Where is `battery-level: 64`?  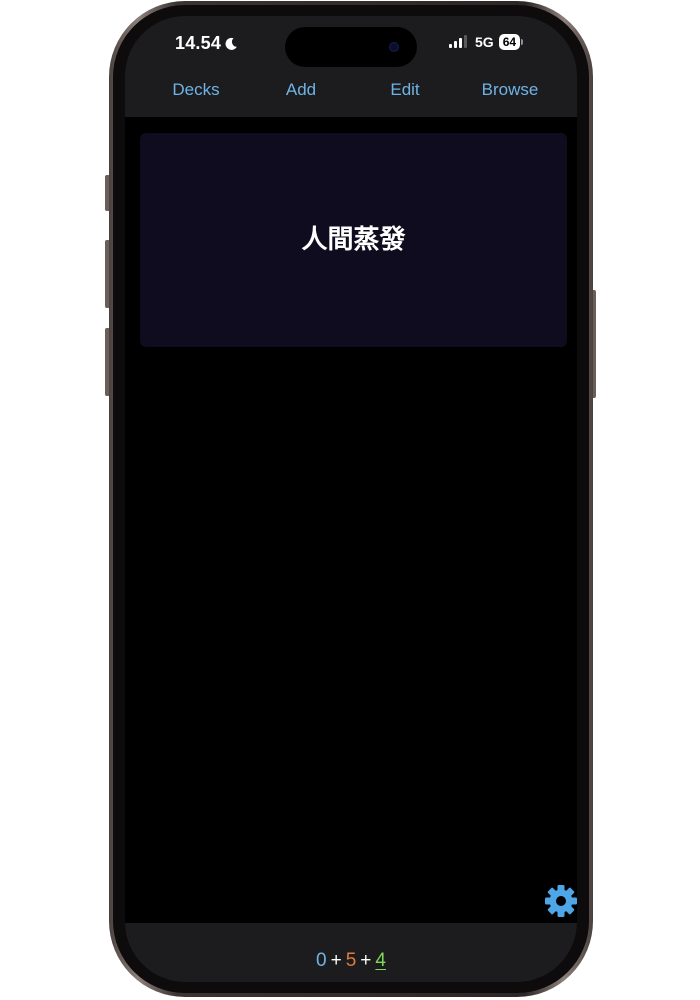
battery-level: 64 is located at coordinates (509, 42).